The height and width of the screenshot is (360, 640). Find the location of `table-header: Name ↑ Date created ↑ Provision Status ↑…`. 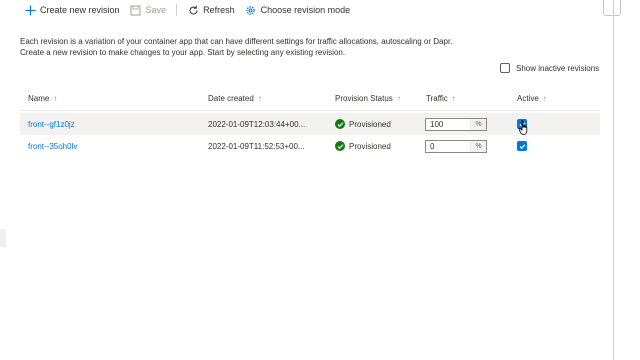

table-header: Name ↑ Date created ↑ Provision Status ↑… is located at coordinates (310, 100).